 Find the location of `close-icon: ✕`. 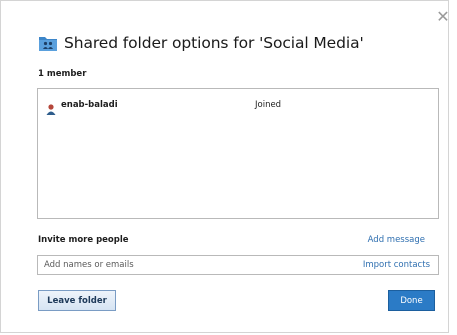

close-icon: ✕ is located at coordinates (443, 16).